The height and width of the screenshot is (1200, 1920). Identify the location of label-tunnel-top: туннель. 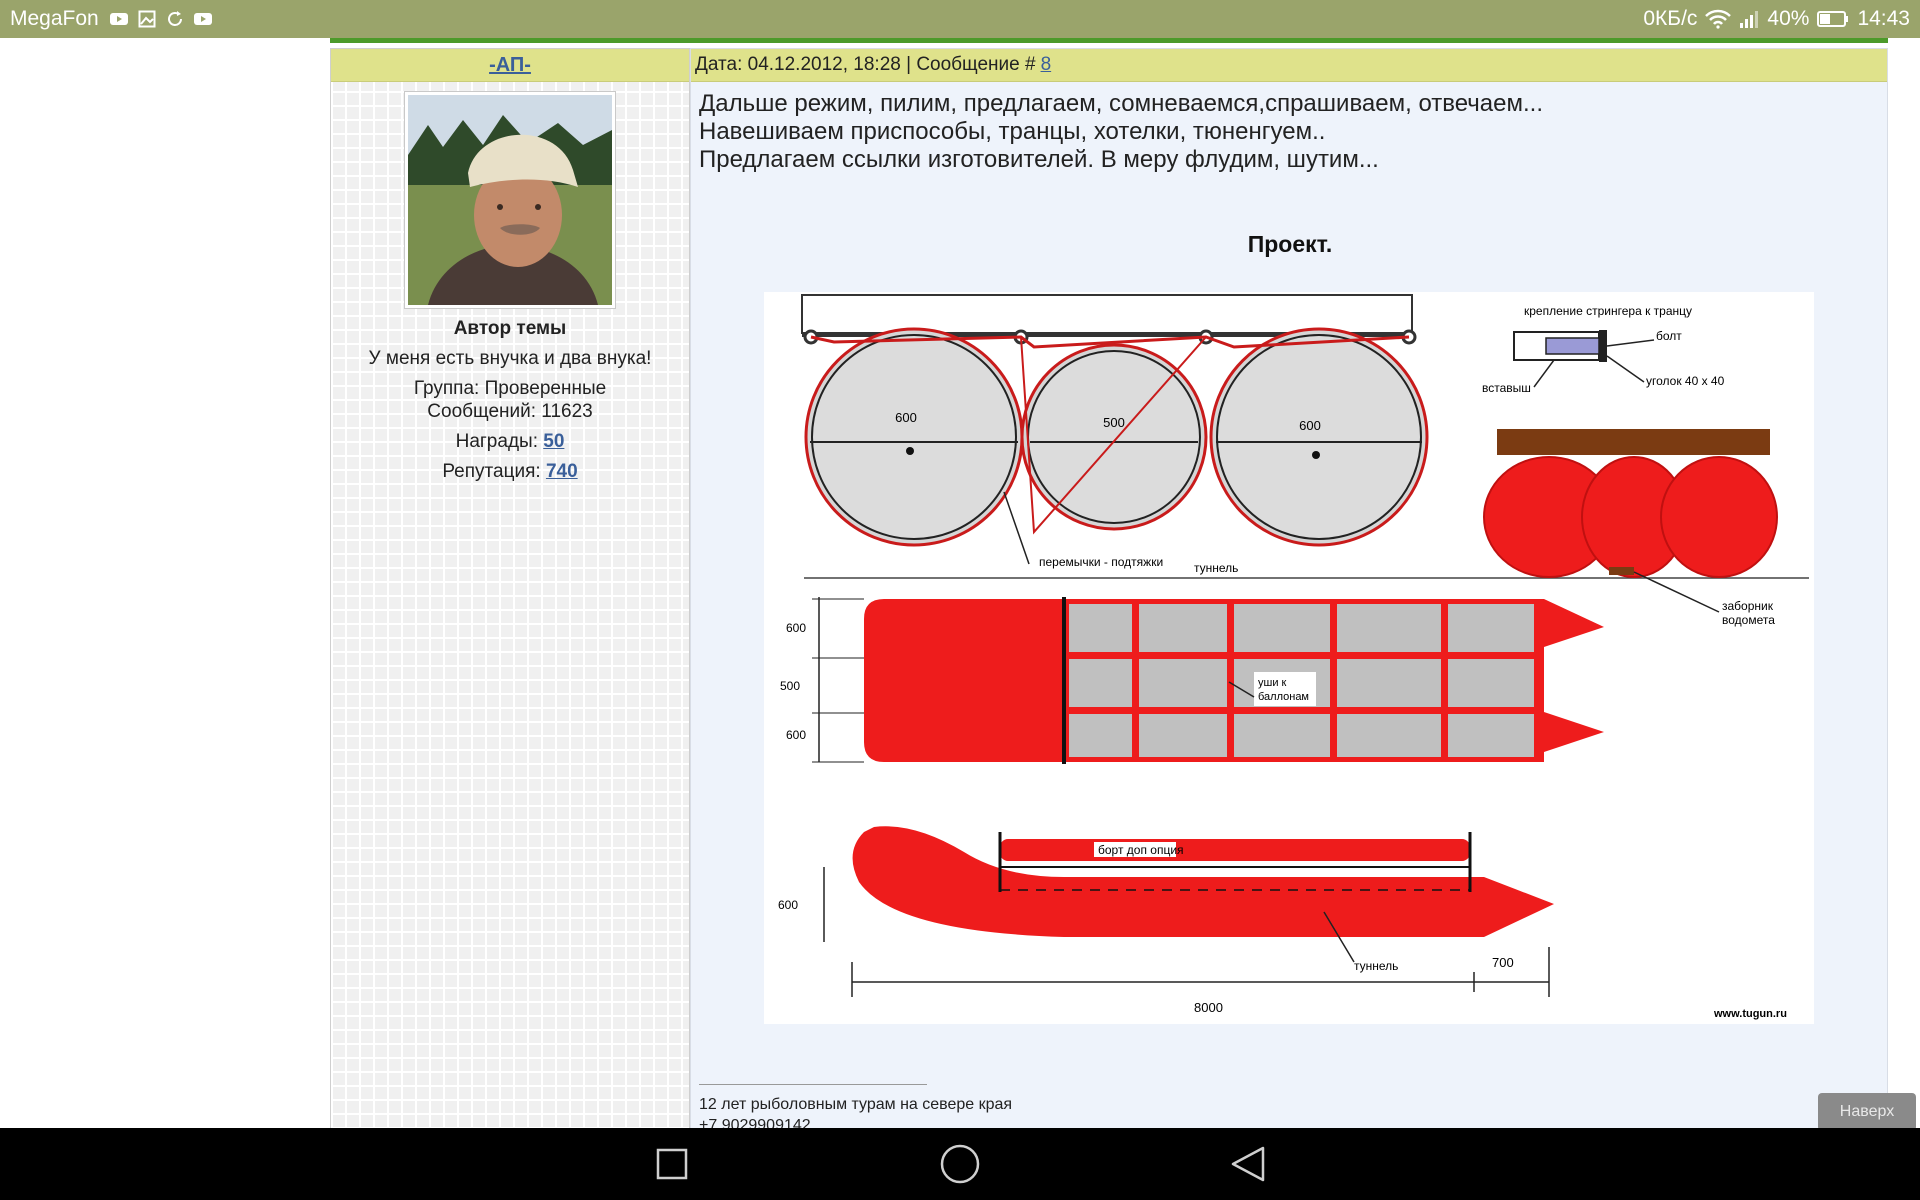
(1216, 568).